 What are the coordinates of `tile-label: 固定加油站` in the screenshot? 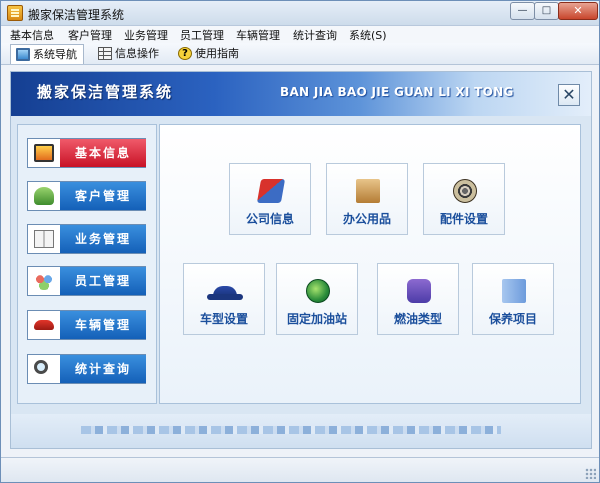 It's located at (316, 319).